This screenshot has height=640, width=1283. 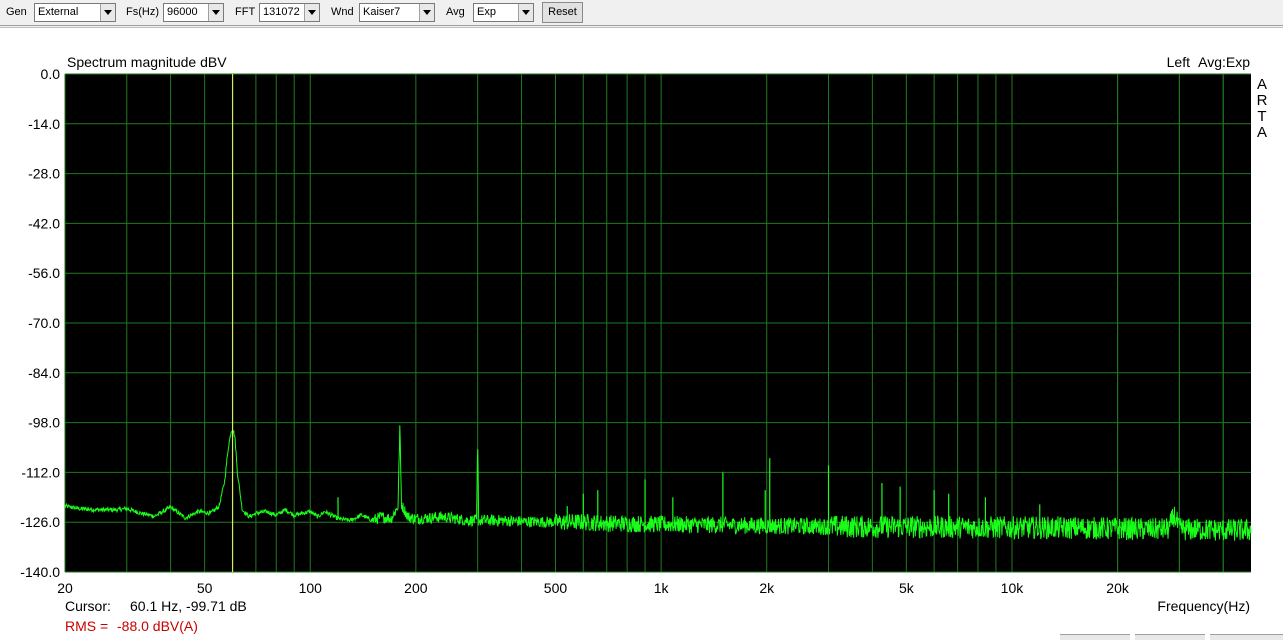 I want to click on y-tick-label: -140.0, so click(x=40, y=572).